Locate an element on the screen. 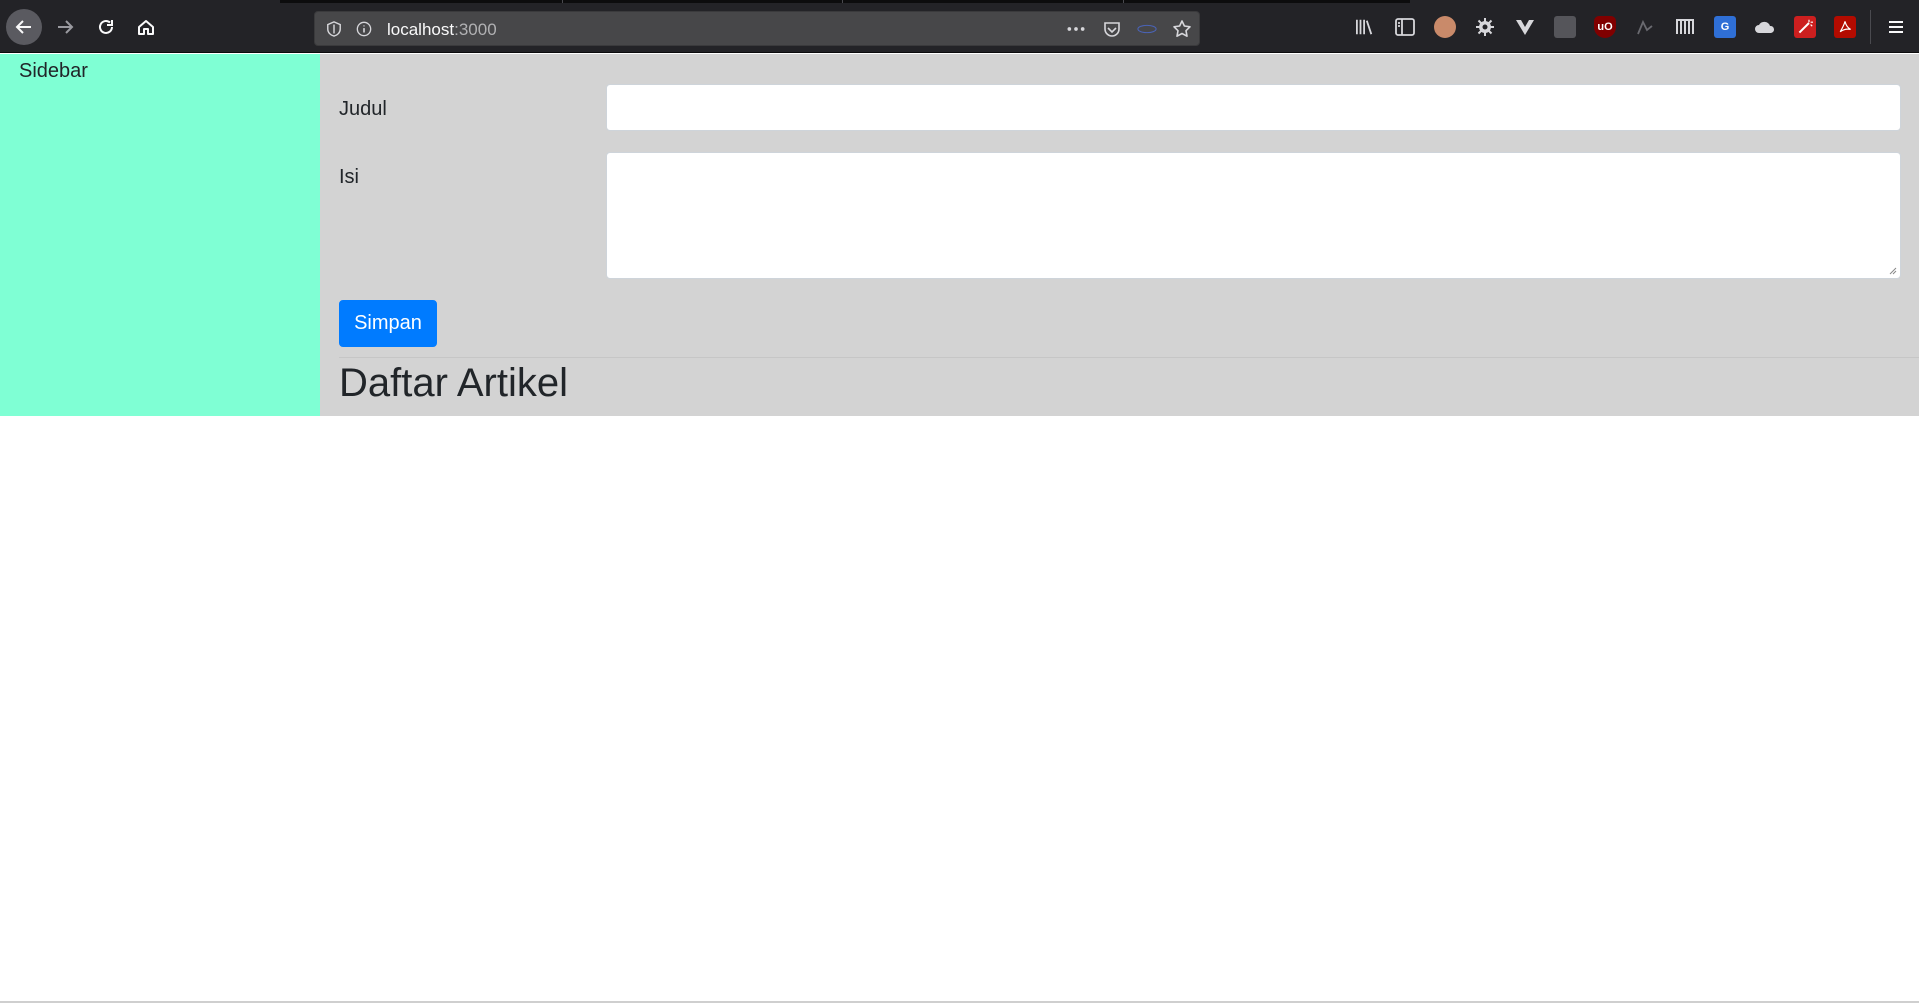 The height and width of the screenshot is (1003, 1919). content-textarea is located at coordinates (1253, 215).